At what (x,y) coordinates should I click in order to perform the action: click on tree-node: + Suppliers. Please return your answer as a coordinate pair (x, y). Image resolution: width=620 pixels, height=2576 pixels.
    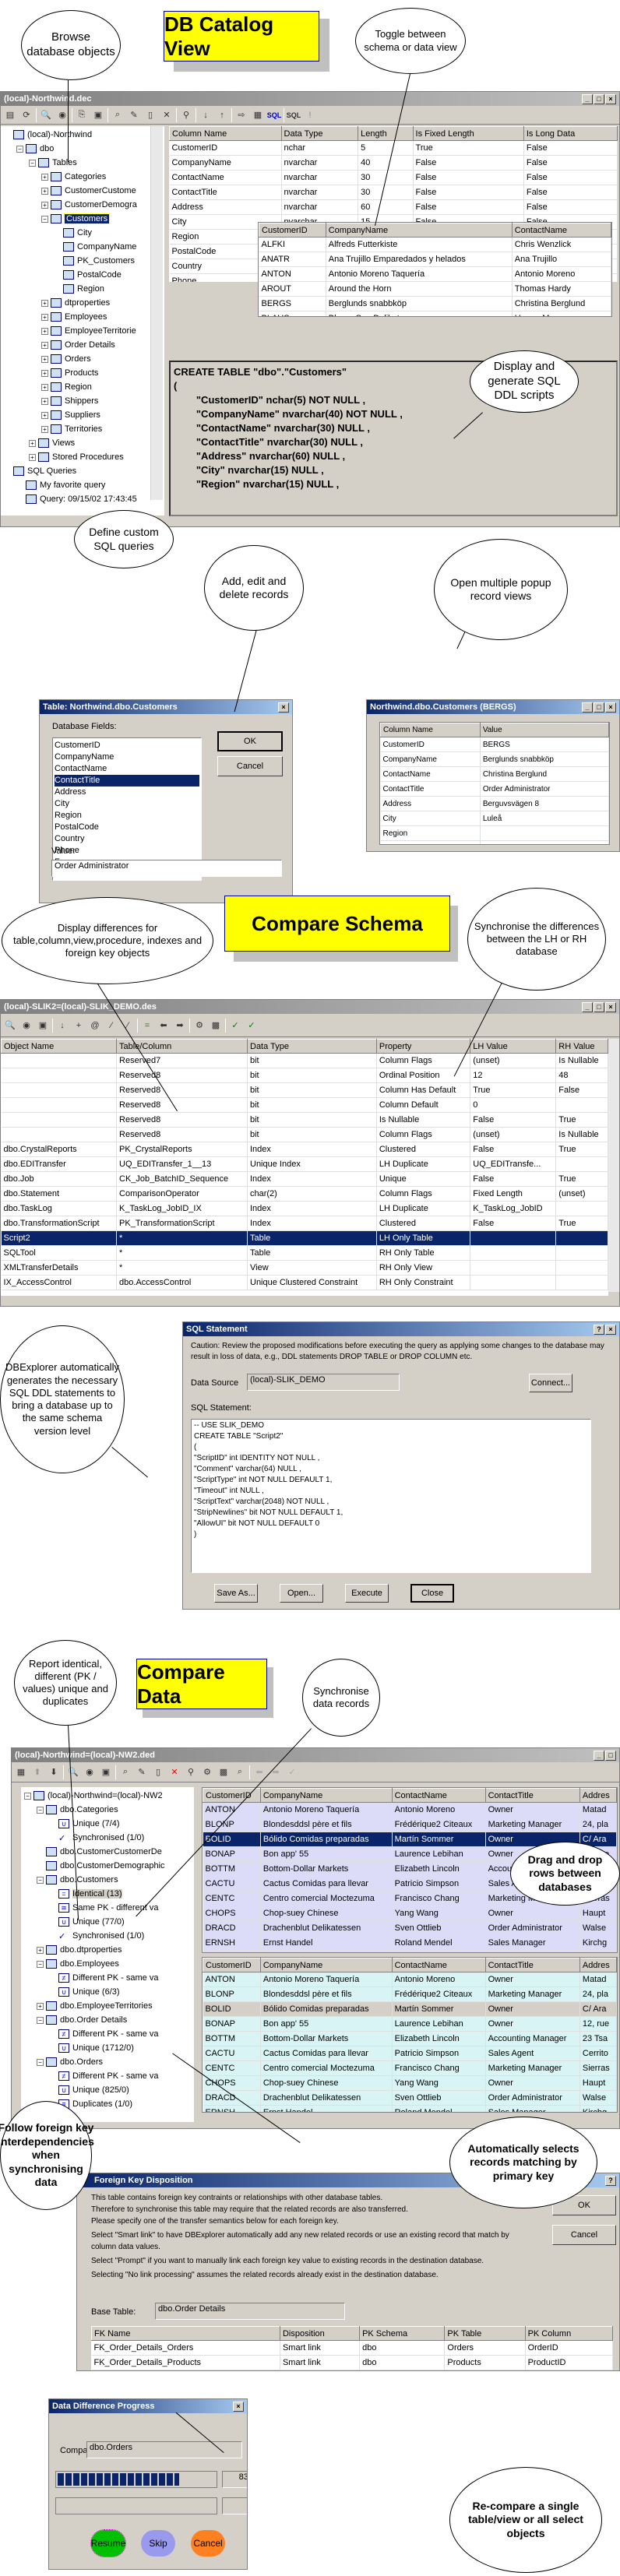
    Looking at the image, I should click on (82, 415).